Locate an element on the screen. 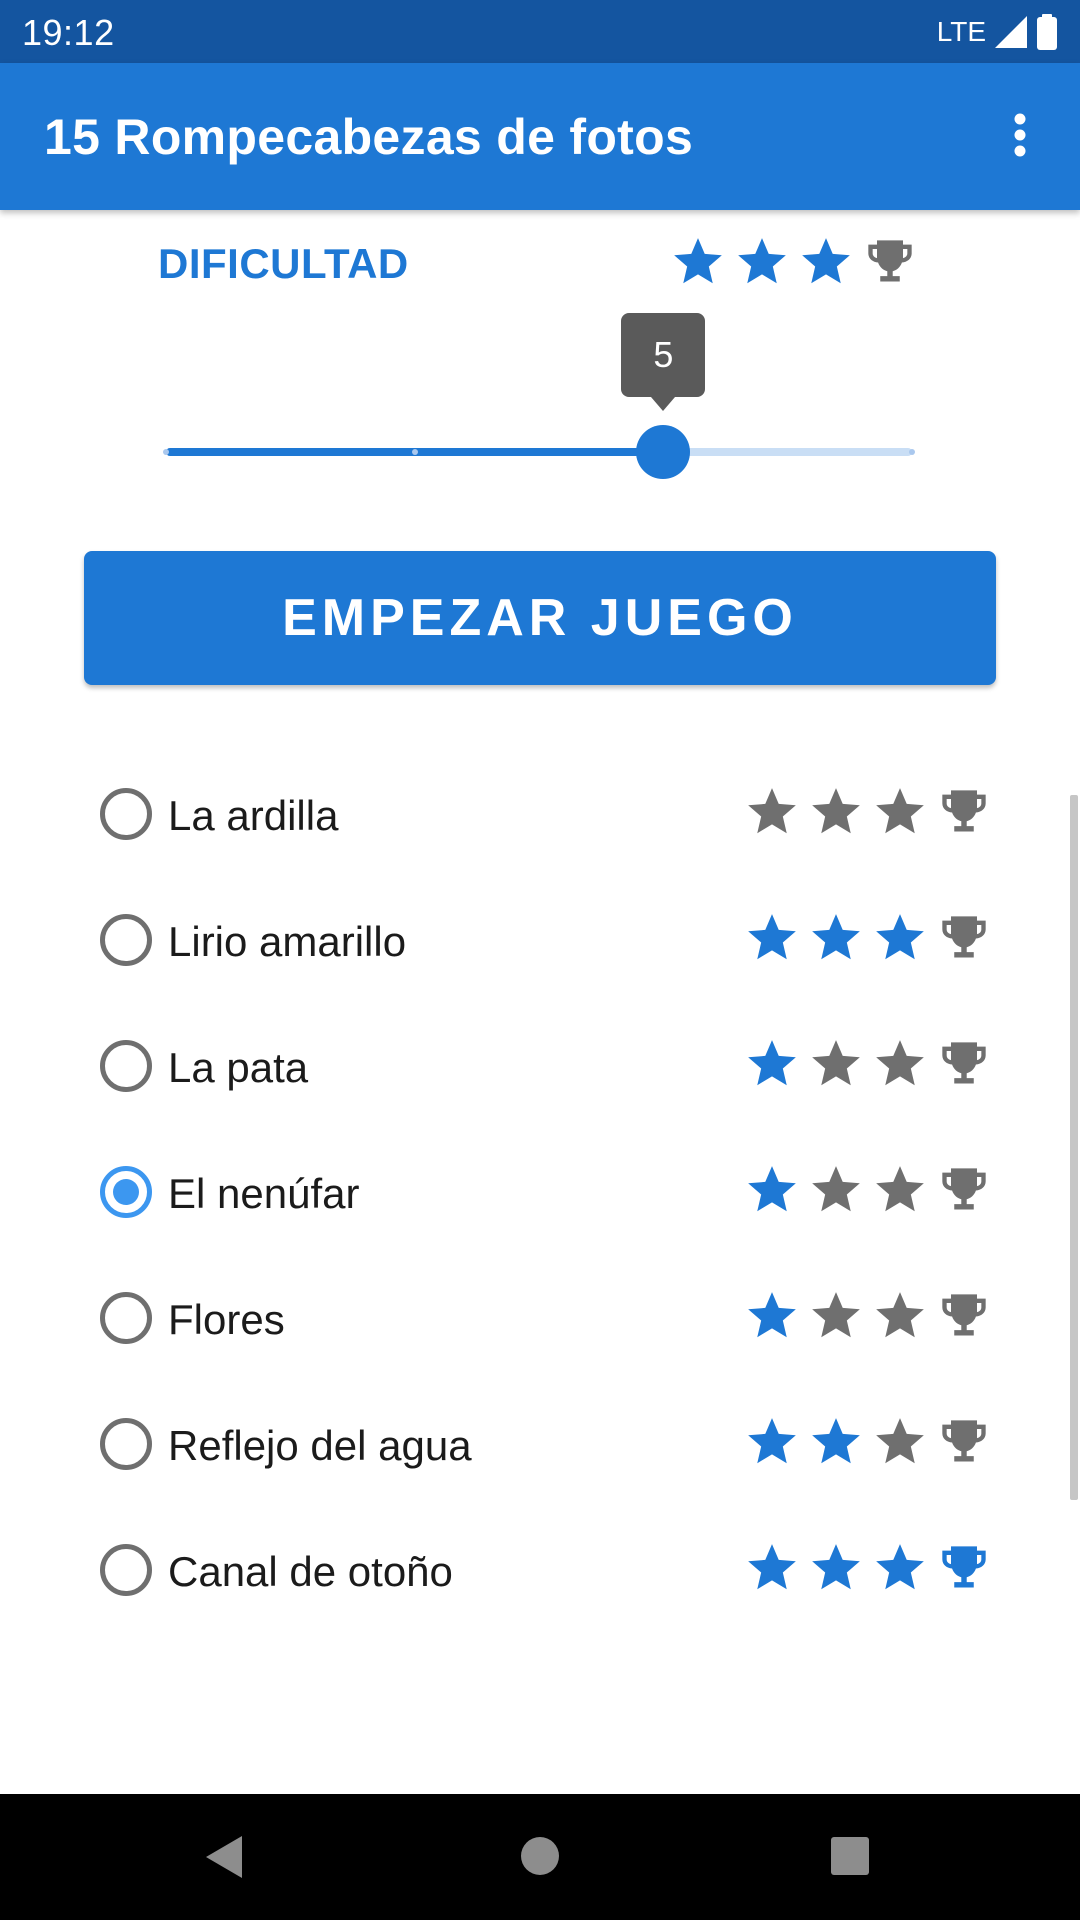  puzzle-list-item: La pata is located at coordinates (540, 1065).